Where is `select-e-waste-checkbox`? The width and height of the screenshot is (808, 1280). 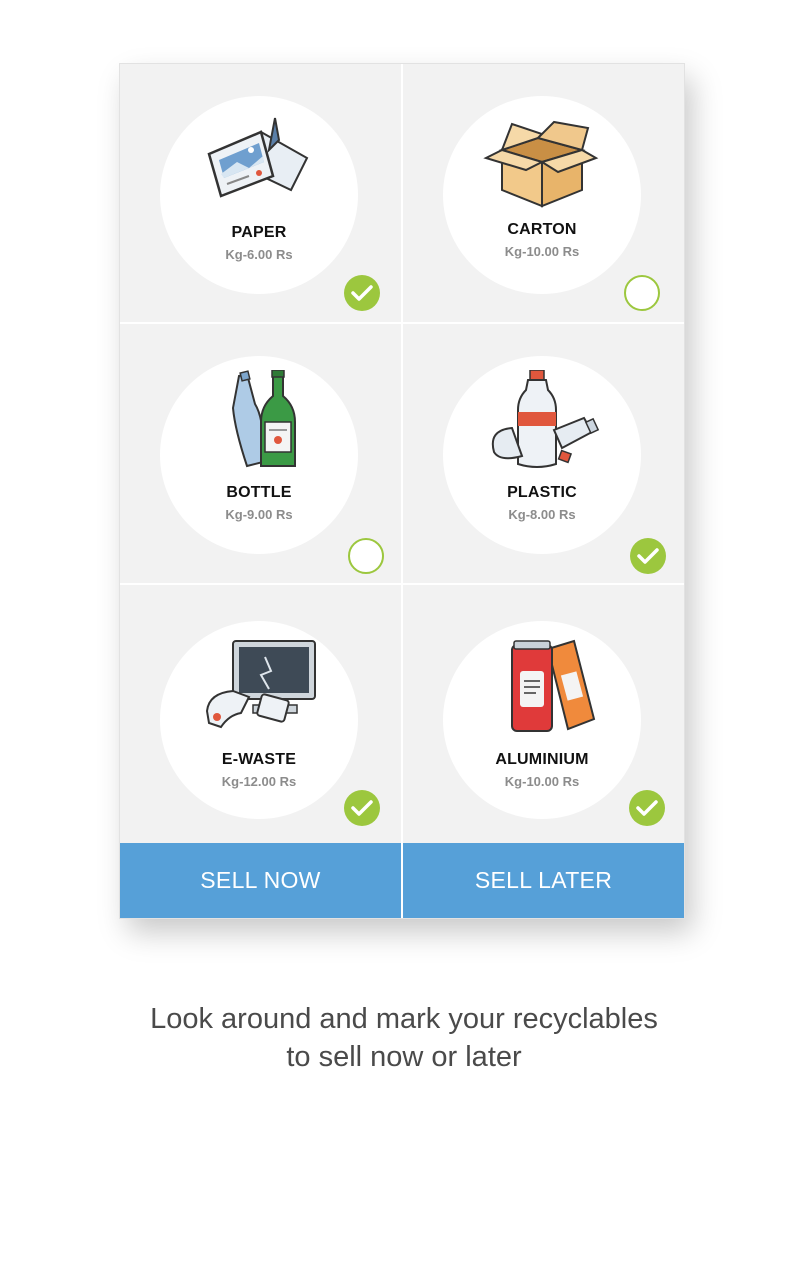
select-e-waste-checkbox is located at coordinates (362, 808).